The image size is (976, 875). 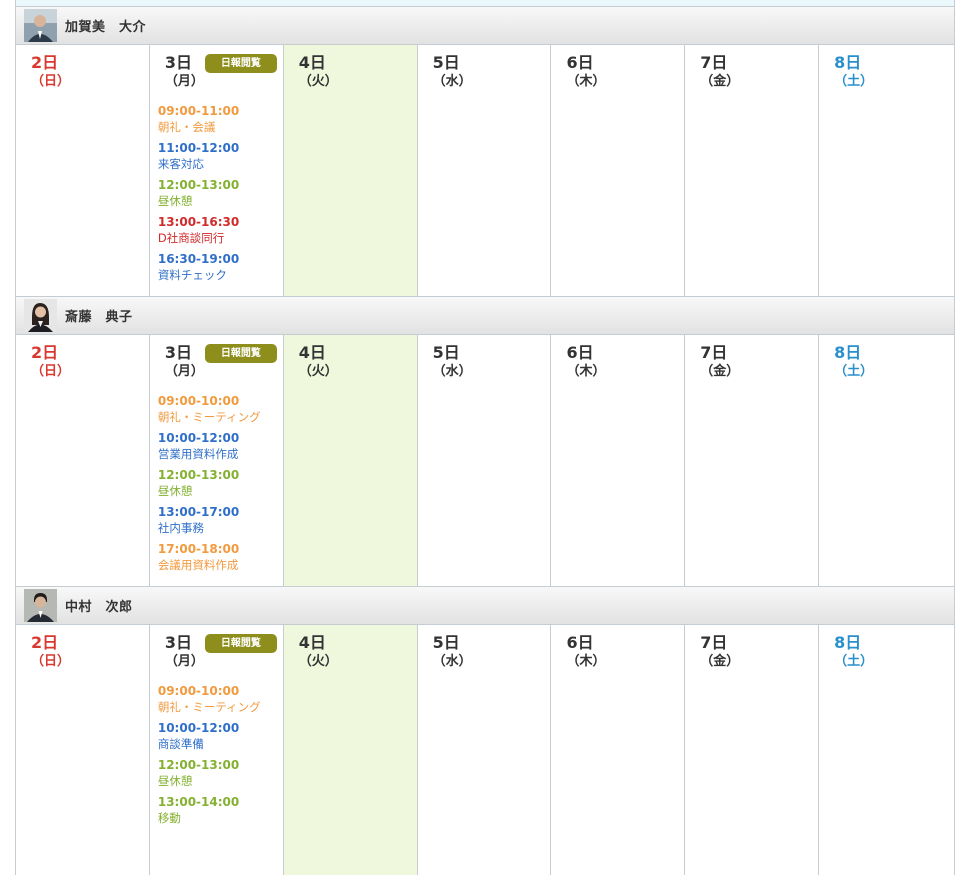 What do you see at coordinates (198, 259) in the screenshot?
I see `event-time: 16:30-19:00` at bounding box center [198, 259].